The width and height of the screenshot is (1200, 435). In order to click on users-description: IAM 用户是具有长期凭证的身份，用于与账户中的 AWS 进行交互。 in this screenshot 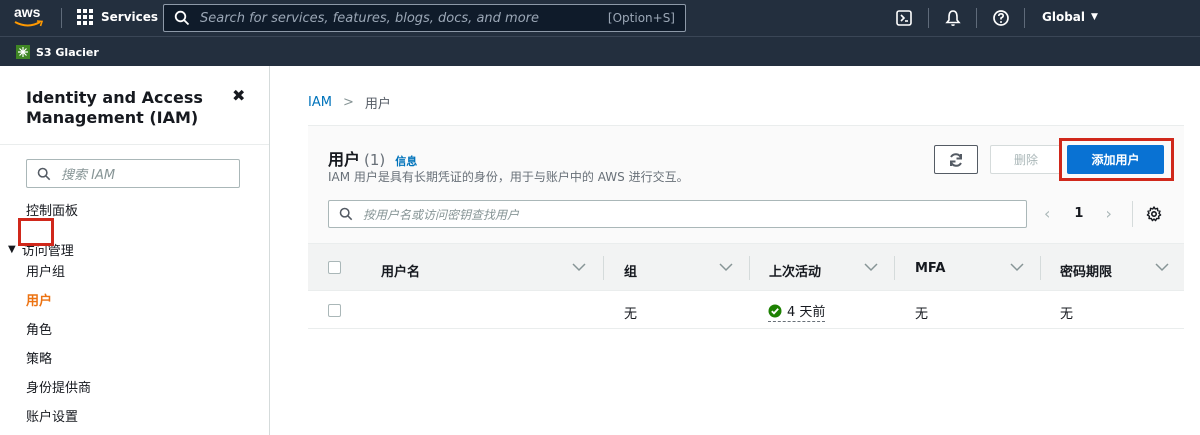, I will do `click(508, 177)`.